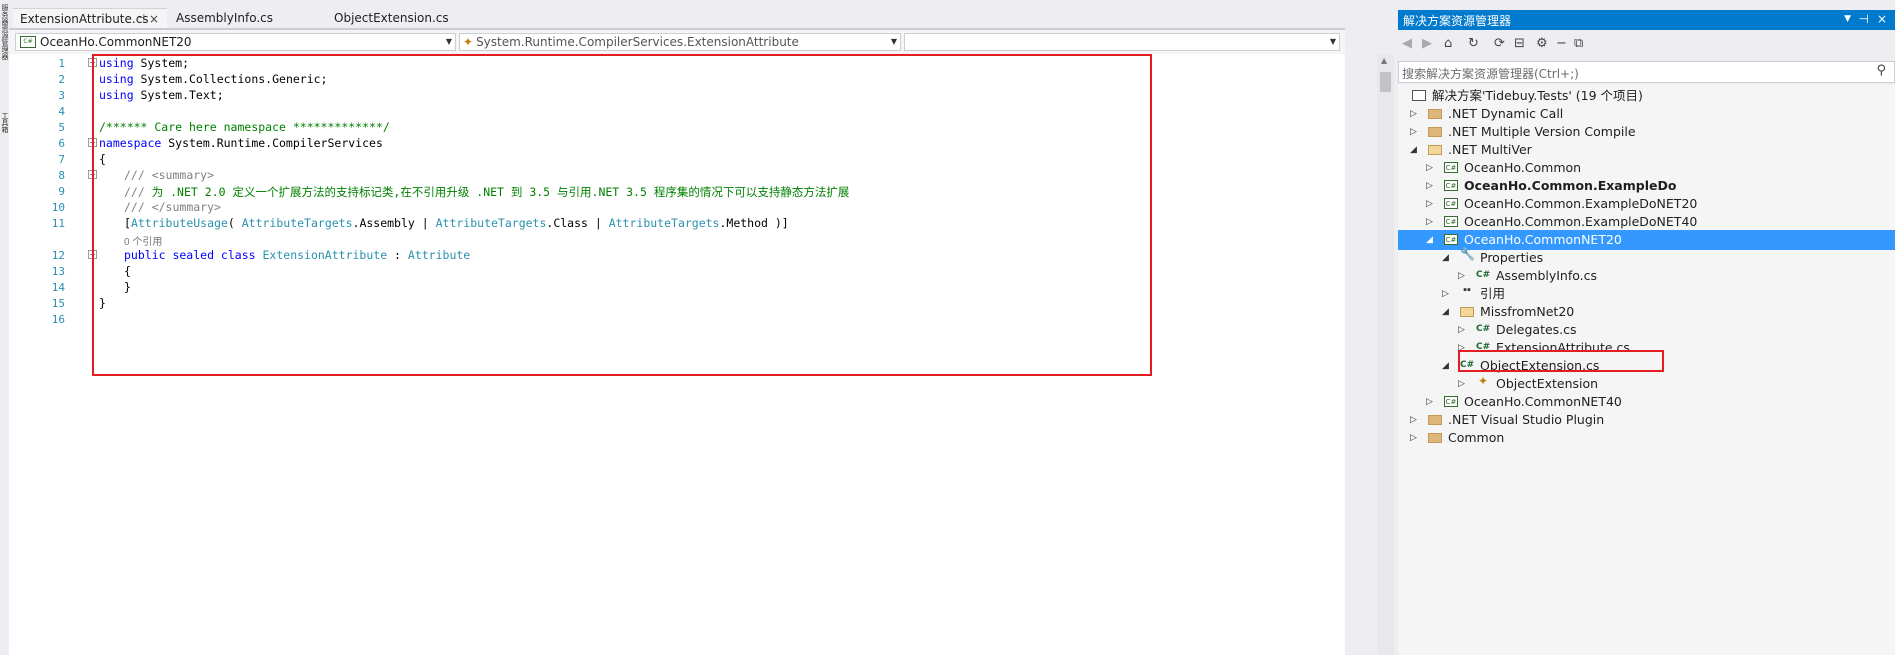 The image size is (1895, 655). Describe the element at coordinates (1543, 401) in the screenshot. I see `tree-item-label: OceanHo.CommonNET40` at that location.